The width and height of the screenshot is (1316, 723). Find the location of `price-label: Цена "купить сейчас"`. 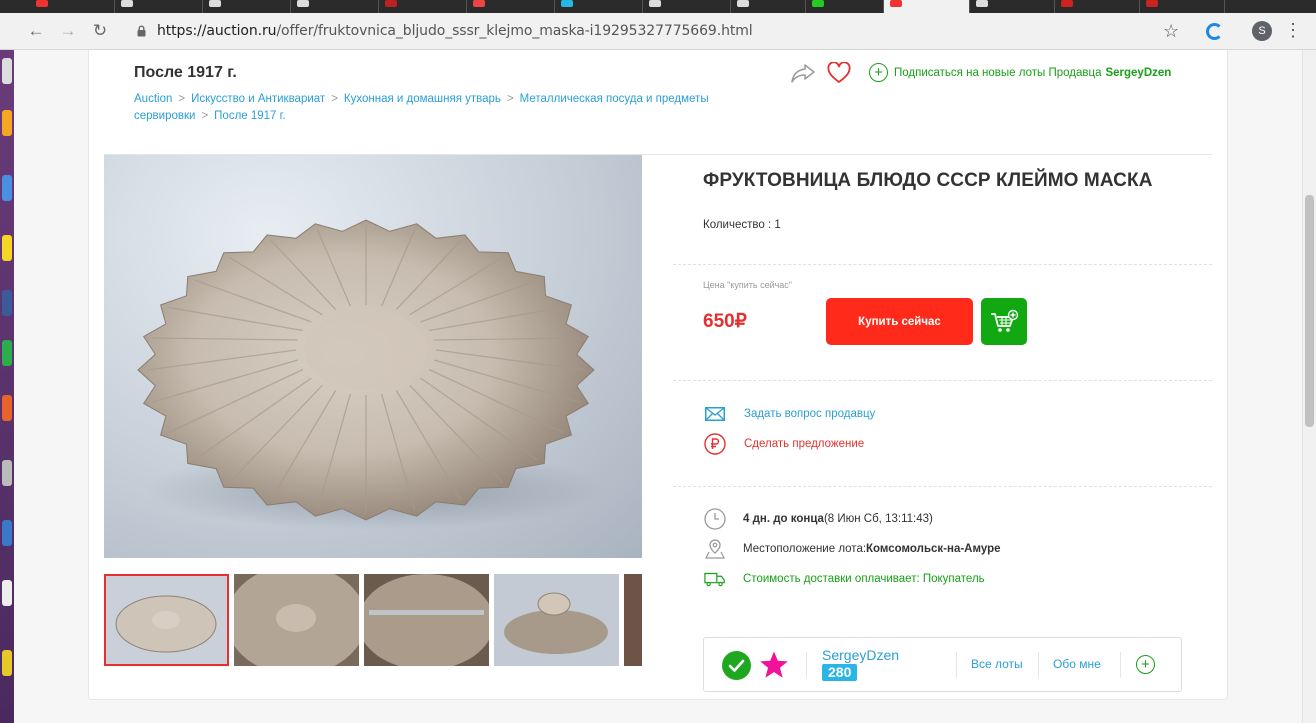

price-label: Цена "купить сейчас" is located at coordinates (748, 285).